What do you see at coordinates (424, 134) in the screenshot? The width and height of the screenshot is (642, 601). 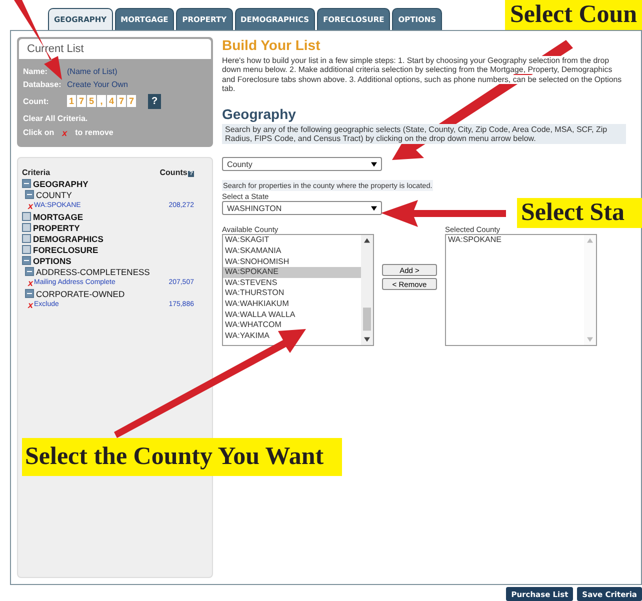 I see `hint-text: Search by any of the following geographic selects (State, County, City, Zip Code, Area Code, MSA, SCF, Zip Radius, FIPS Code, and Census Tract) by clicking on the drop down menu arrow below.` at bounding box center [424, 134].